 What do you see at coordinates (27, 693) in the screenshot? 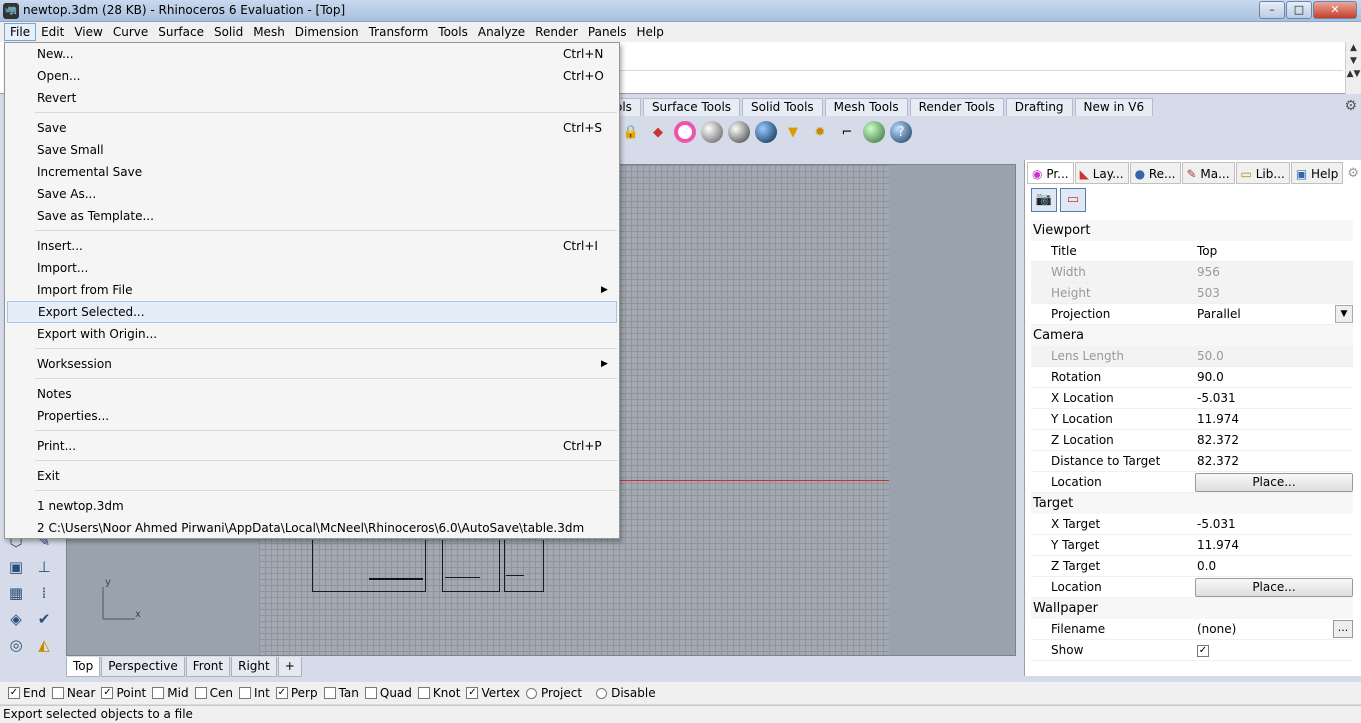
I see `osnap-end: ✓ End` at bounding box center [27, 693].